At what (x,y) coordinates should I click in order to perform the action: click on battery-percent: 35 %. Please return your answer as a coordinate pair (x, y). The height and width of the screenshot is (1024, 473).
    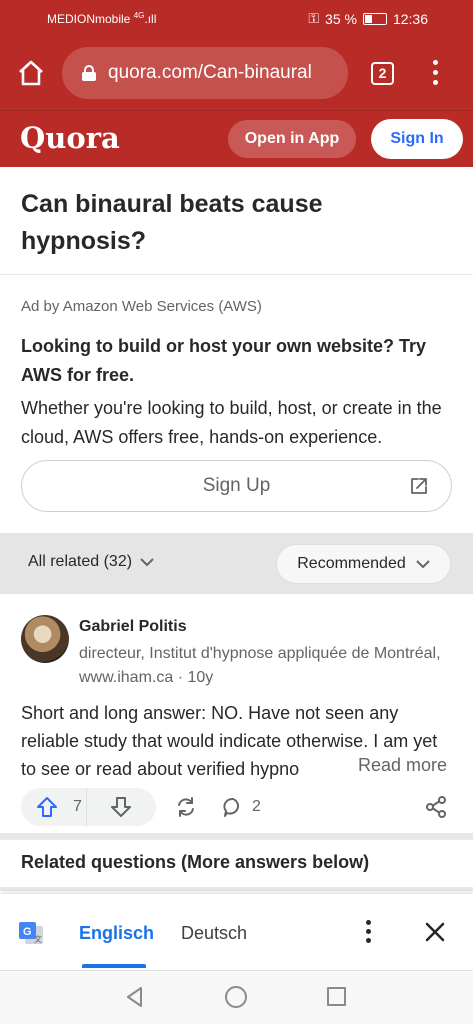
    Looking at the image, I should click on (341, 18).